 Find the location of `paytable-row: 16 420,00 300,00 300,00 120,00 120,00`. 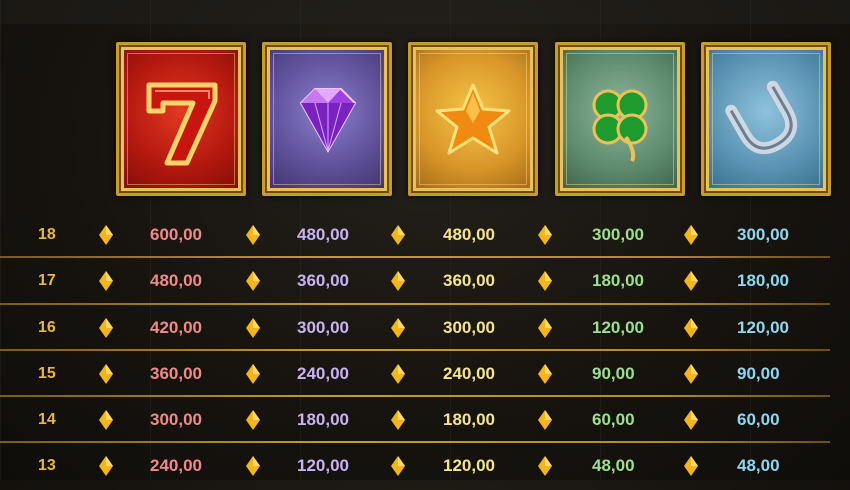

paytable-row: 16 420,00 300,00 300,00 120,00 120,00 is located at coordinates (425, 328).